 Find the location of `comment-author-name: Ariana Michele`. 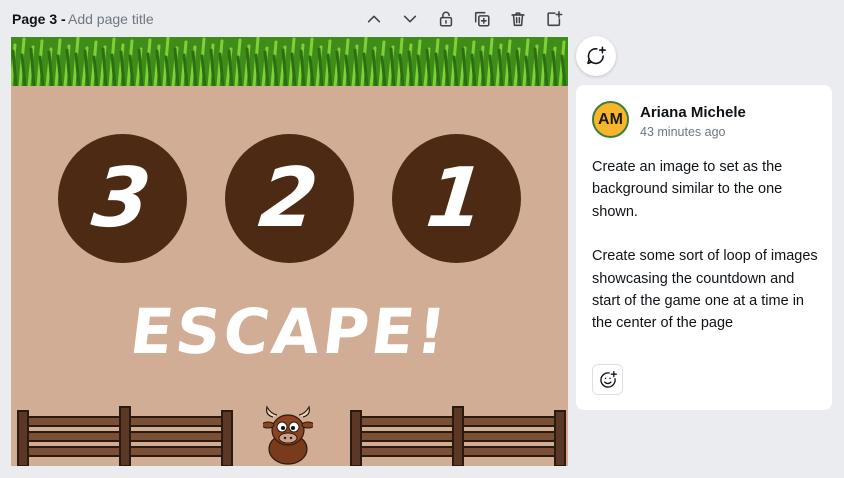

comment-author-name: Ariana Michele is located at coordinates (693, 112).